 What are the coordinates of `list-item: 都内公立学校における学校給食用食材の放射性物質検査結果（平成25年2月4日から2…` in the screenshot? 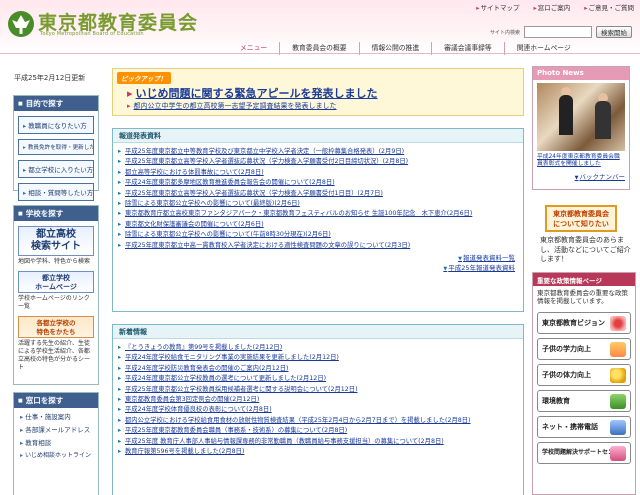 It's located at (314, 421).